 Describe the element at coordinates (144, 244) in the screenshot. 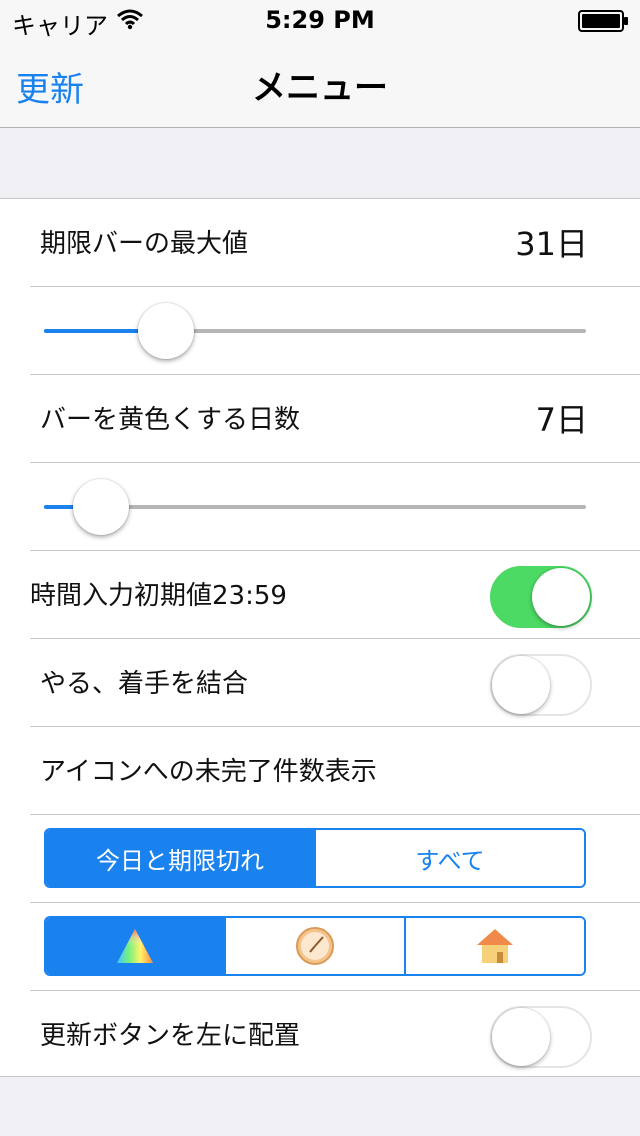

I see `max-bar-label: 期限バーの最大値` at that location.